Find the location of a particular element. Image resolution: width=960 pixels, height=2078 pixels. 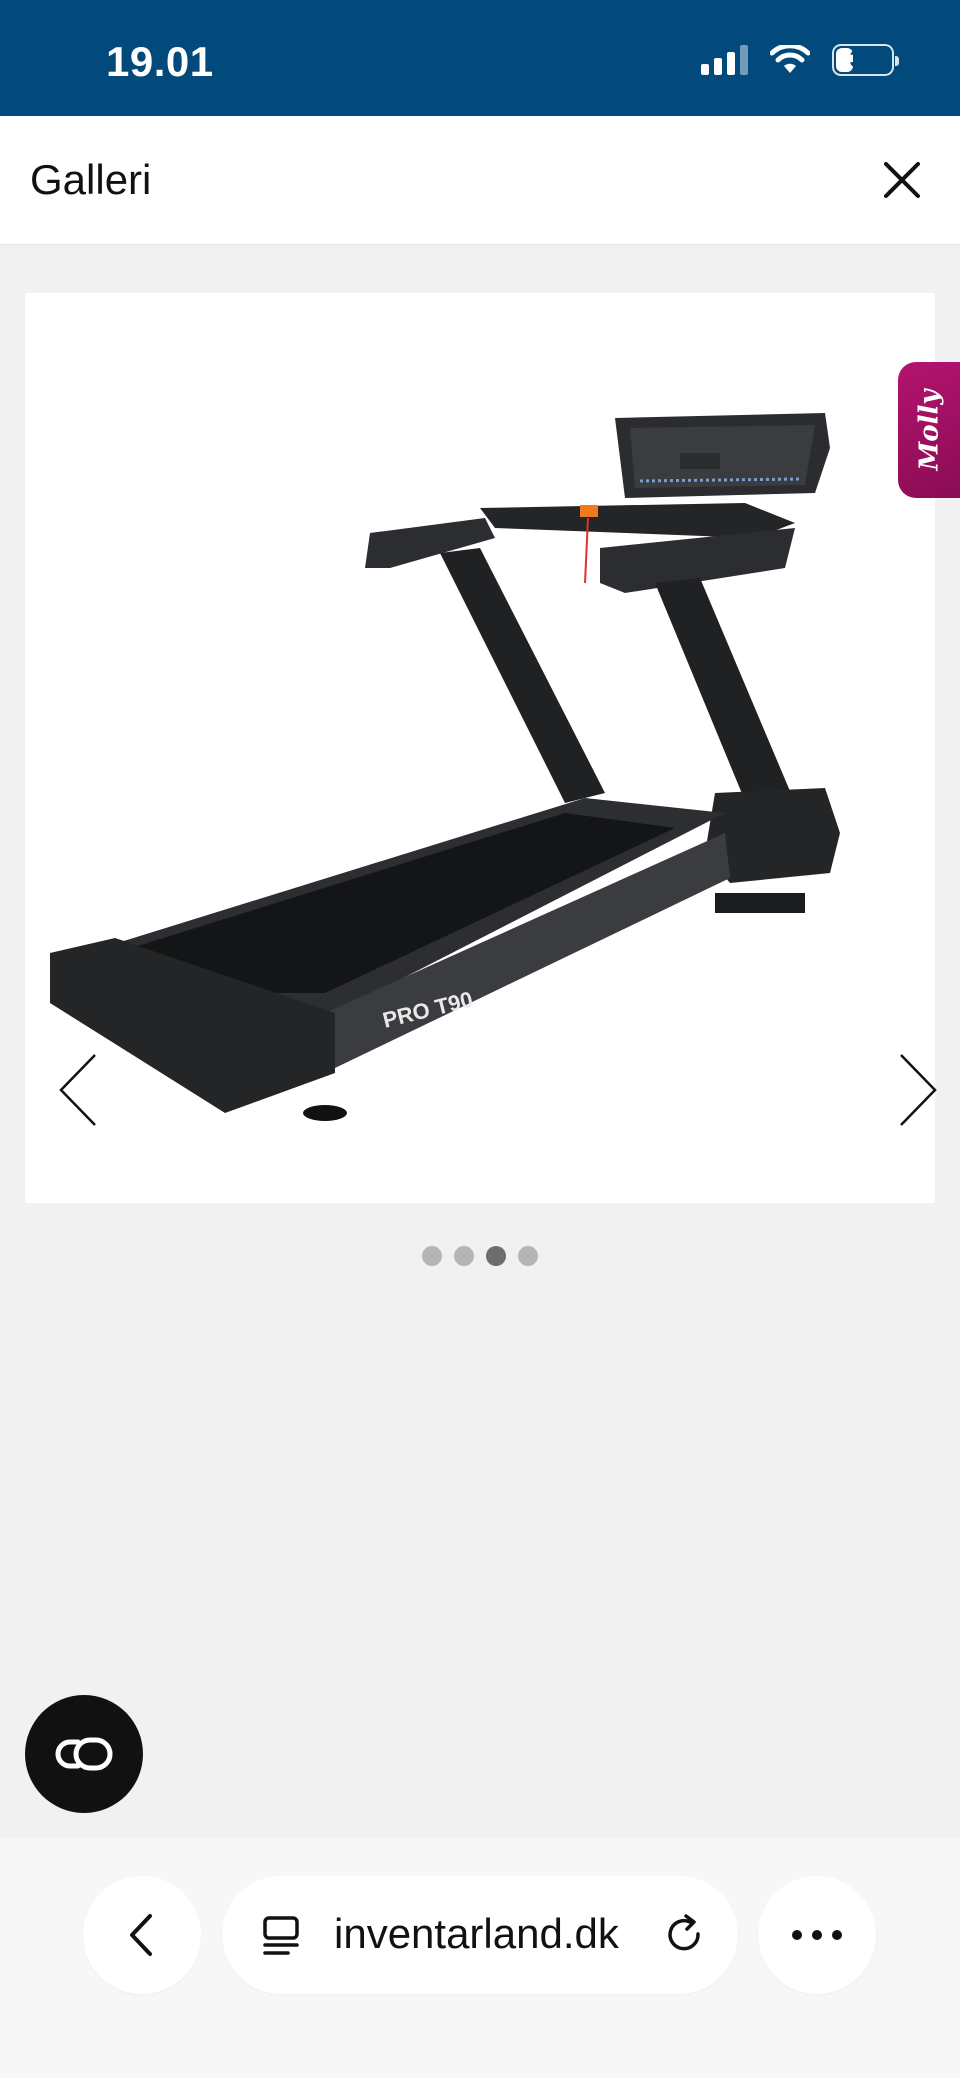

gallery-prev-button is located at coordinates (83, 1090).